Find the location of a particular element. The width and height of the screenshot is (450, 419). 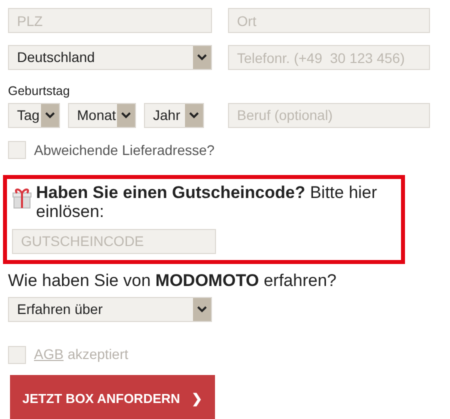

input-field: Telefonr. (+49 30 123 456) is located at coordinates (329, 57).